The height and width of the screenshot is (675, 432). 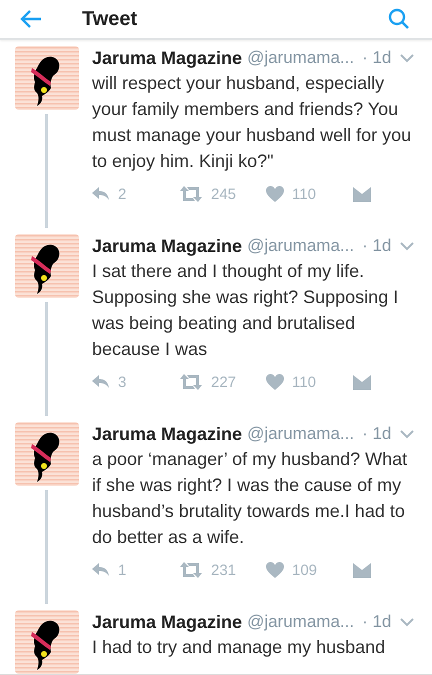 What do you see at coordinates (250, 498) in the screenshot?
I see `tweet-text: a poor ‘manager’ of my husband? What if she was right? I was the cause of my husband’s brutality towards me.I had to do better as a wife.` at bounding box center [250, 498].